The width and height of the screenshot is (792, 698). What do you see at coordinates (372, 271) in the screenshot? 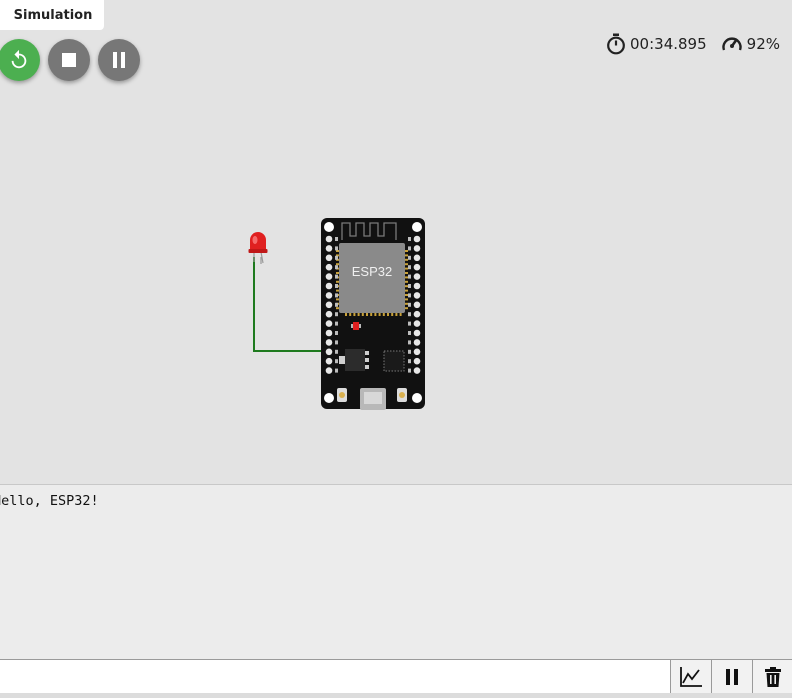
I see `board-label: ESP32` at bounding box center [372, 271].